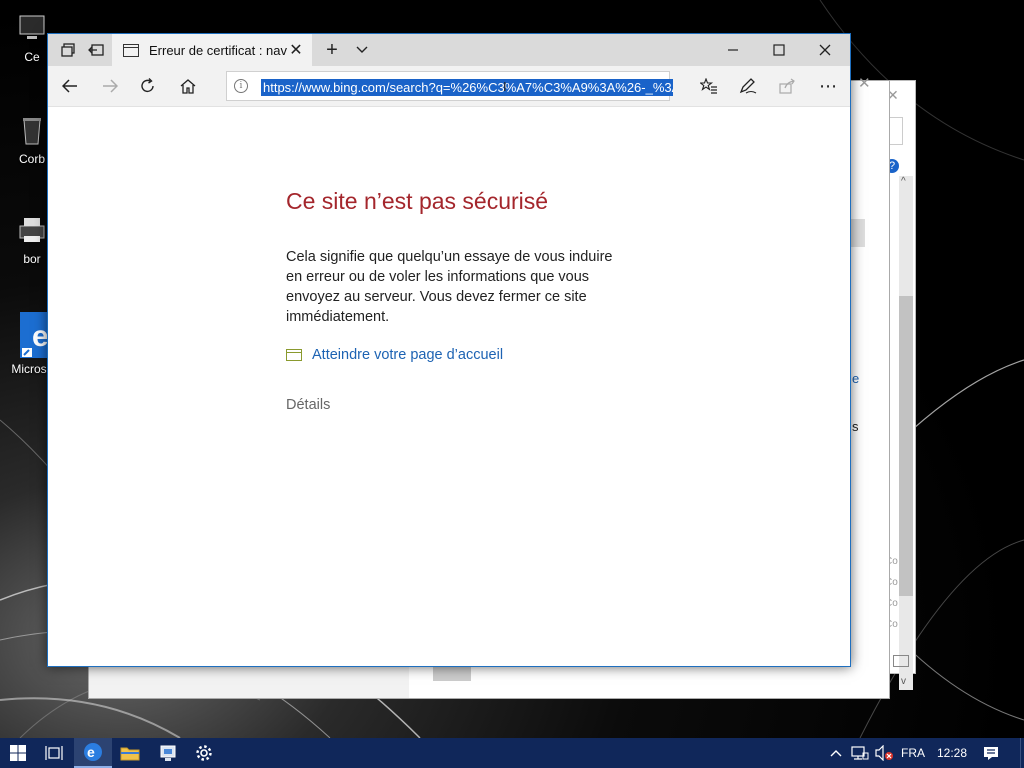 This screenshot has width=1024, height=768. What do you see at coordinates (32, 28) in the screenshot?
I see `pc-icon` at bounding box center [32, 28].